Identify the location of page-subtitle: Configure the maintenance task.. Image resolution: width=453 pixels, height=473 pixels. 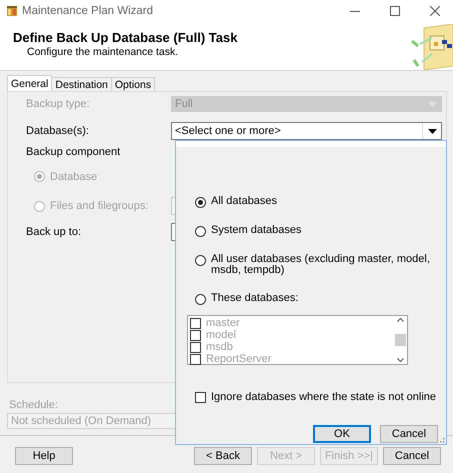
(103, 52).